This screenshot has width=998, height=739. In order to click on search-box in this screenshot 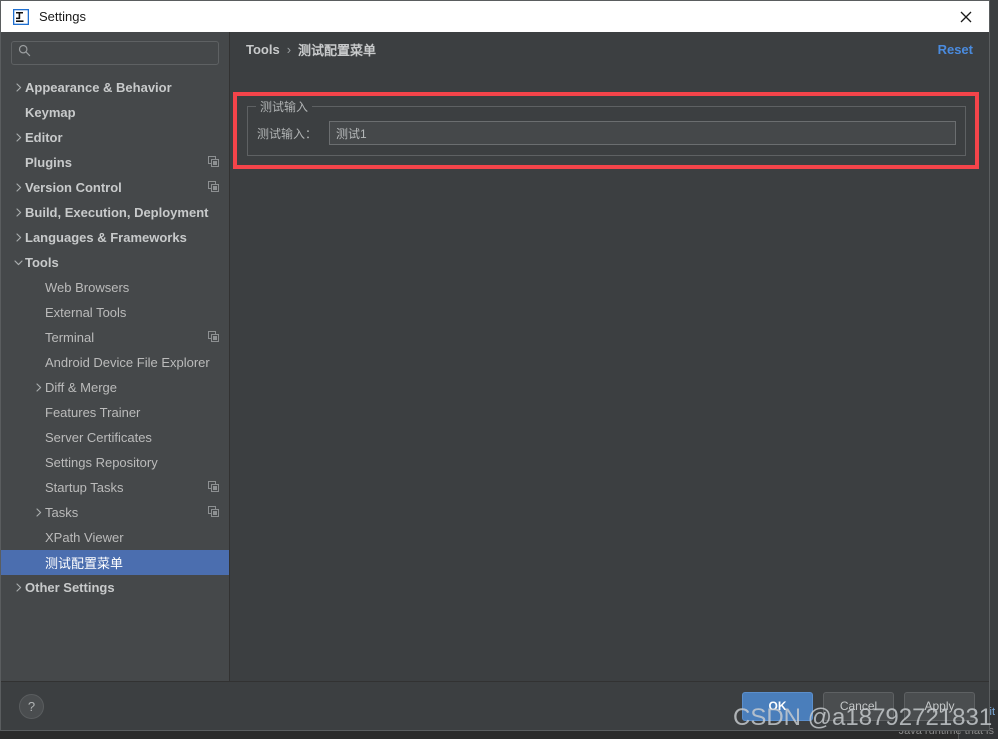, I will do `click(115, 53)`.